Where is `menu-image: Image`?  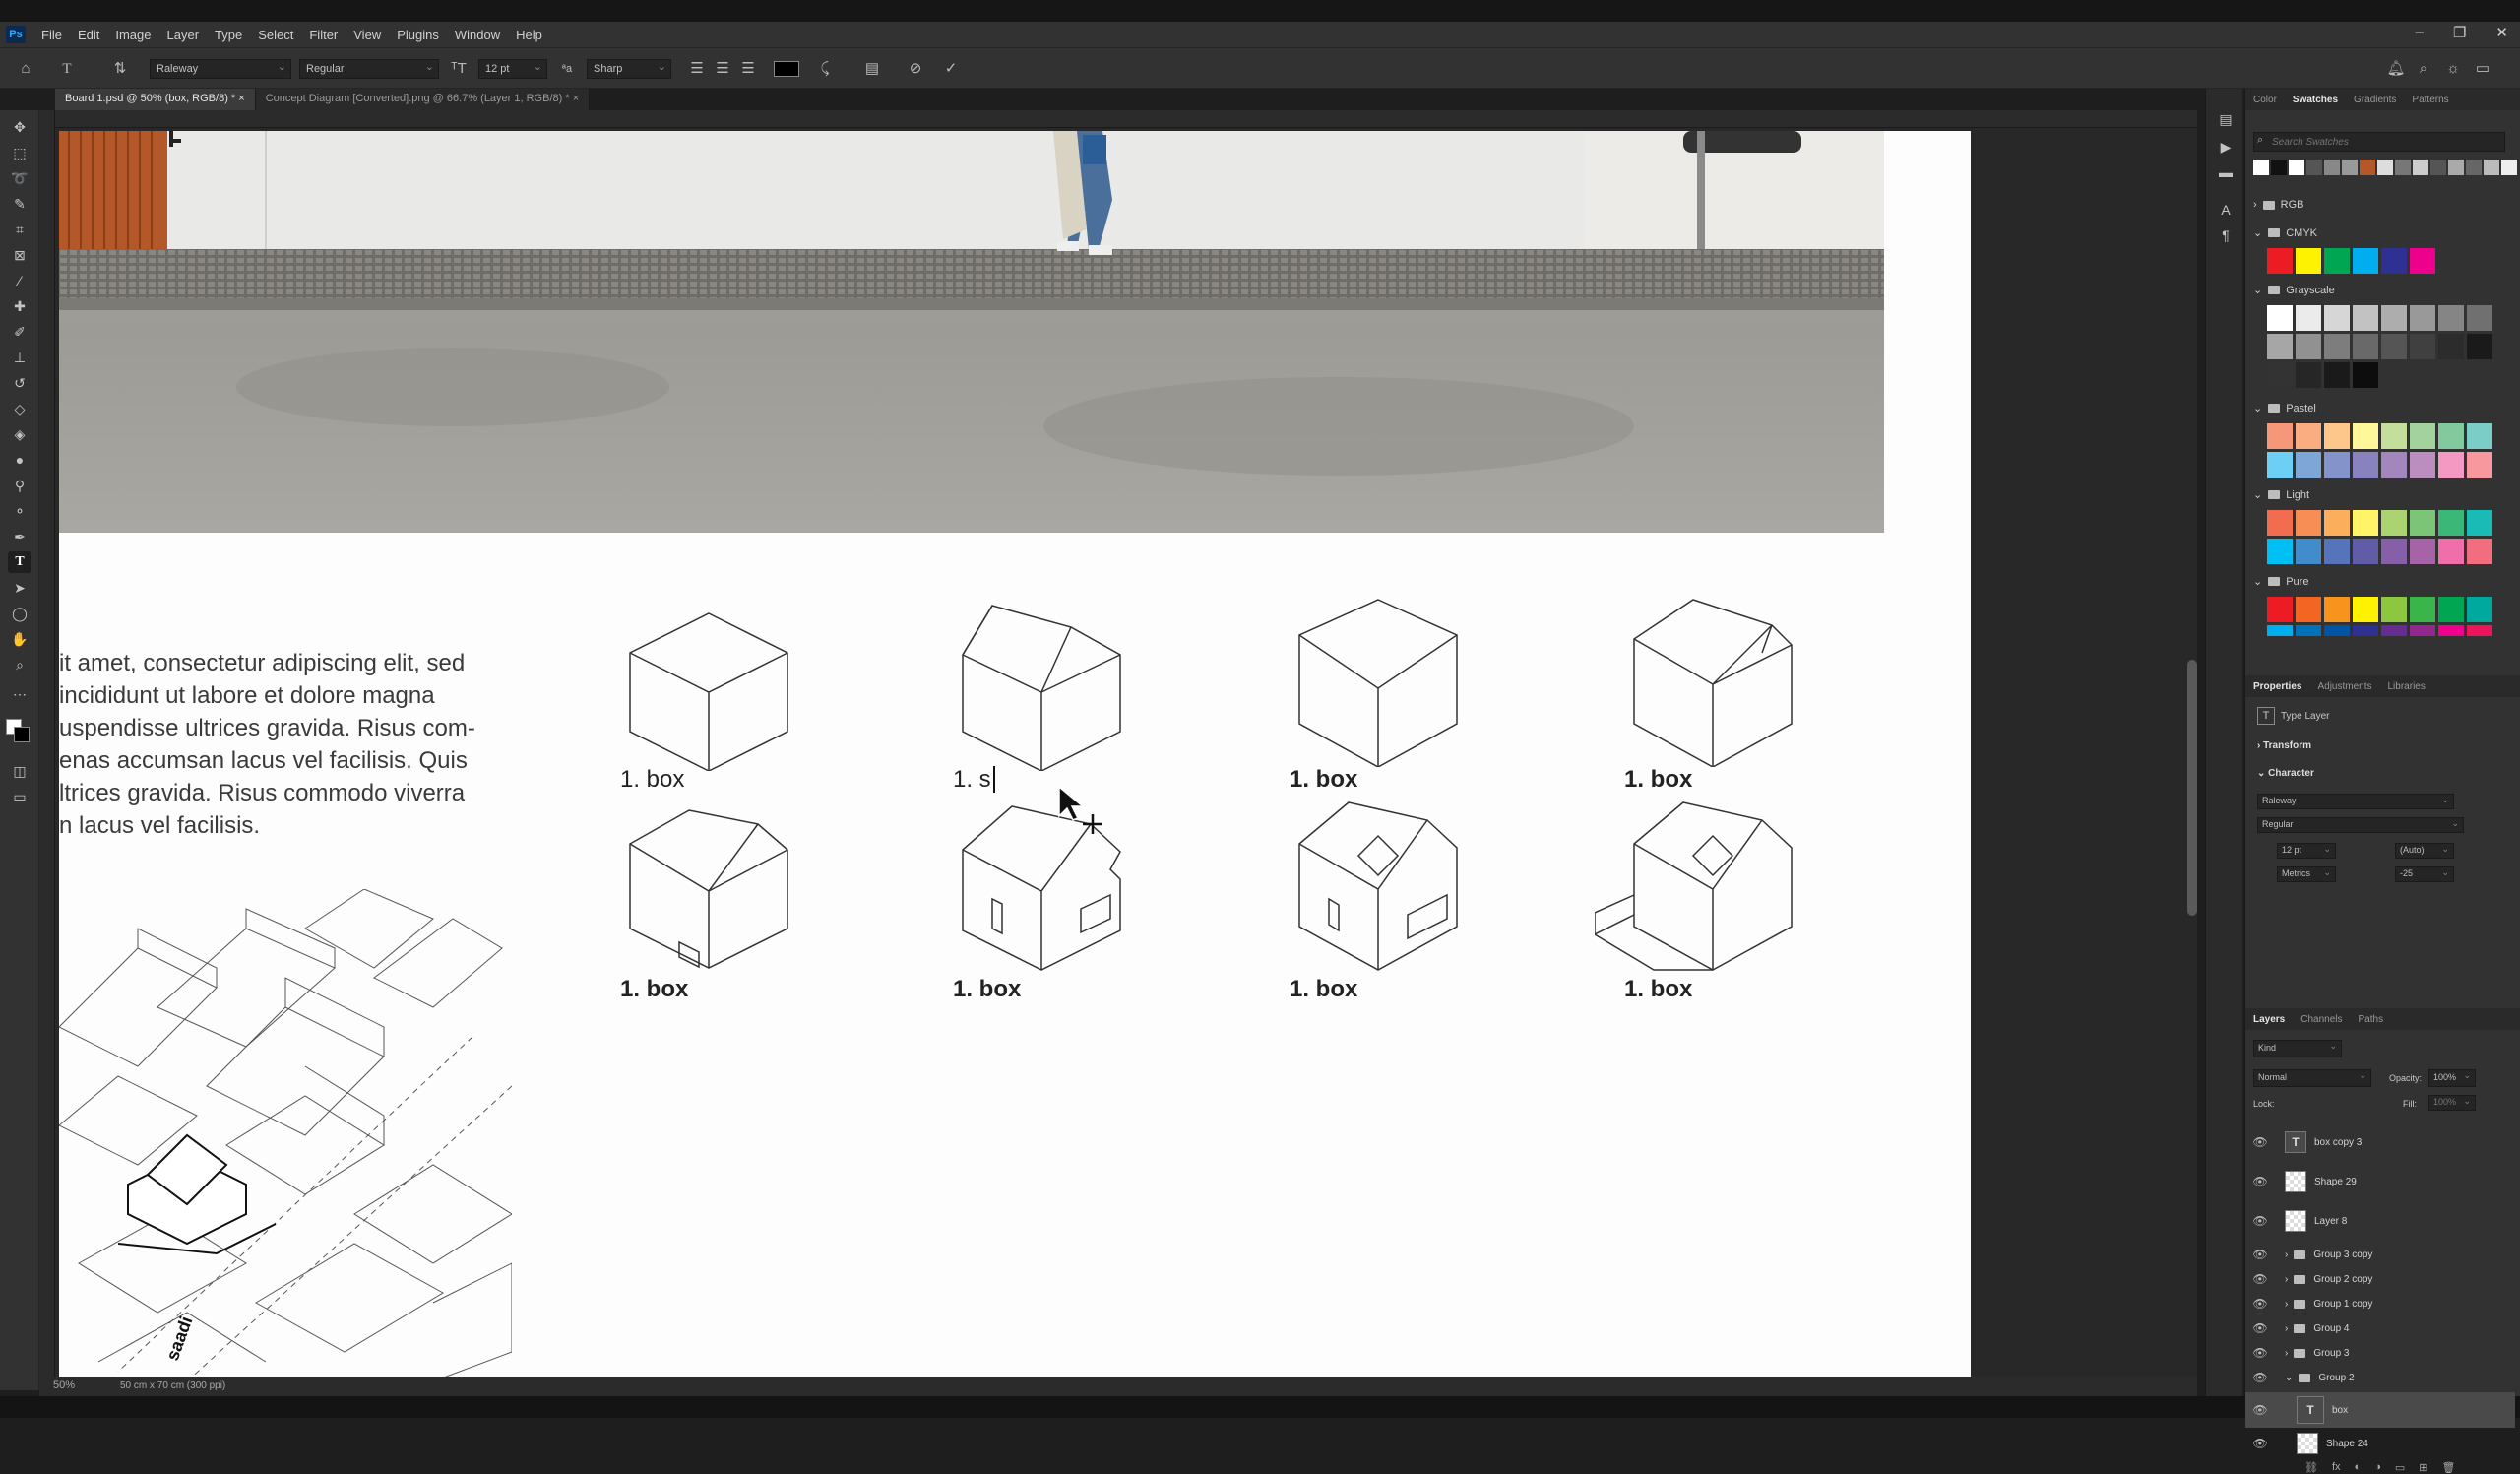
menu-image: Image is located at coordinates (132, 35).